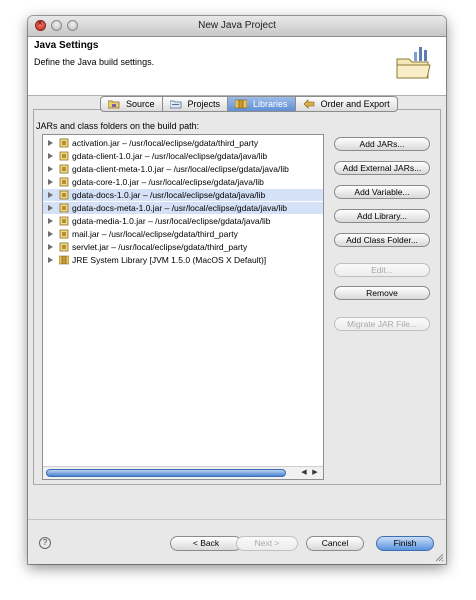 The image size is (476, 600). What do you see at coordinates (204, 104) in the screenshot?
I see `tab-projects-label: Projects` at bounding box center [204, 104].